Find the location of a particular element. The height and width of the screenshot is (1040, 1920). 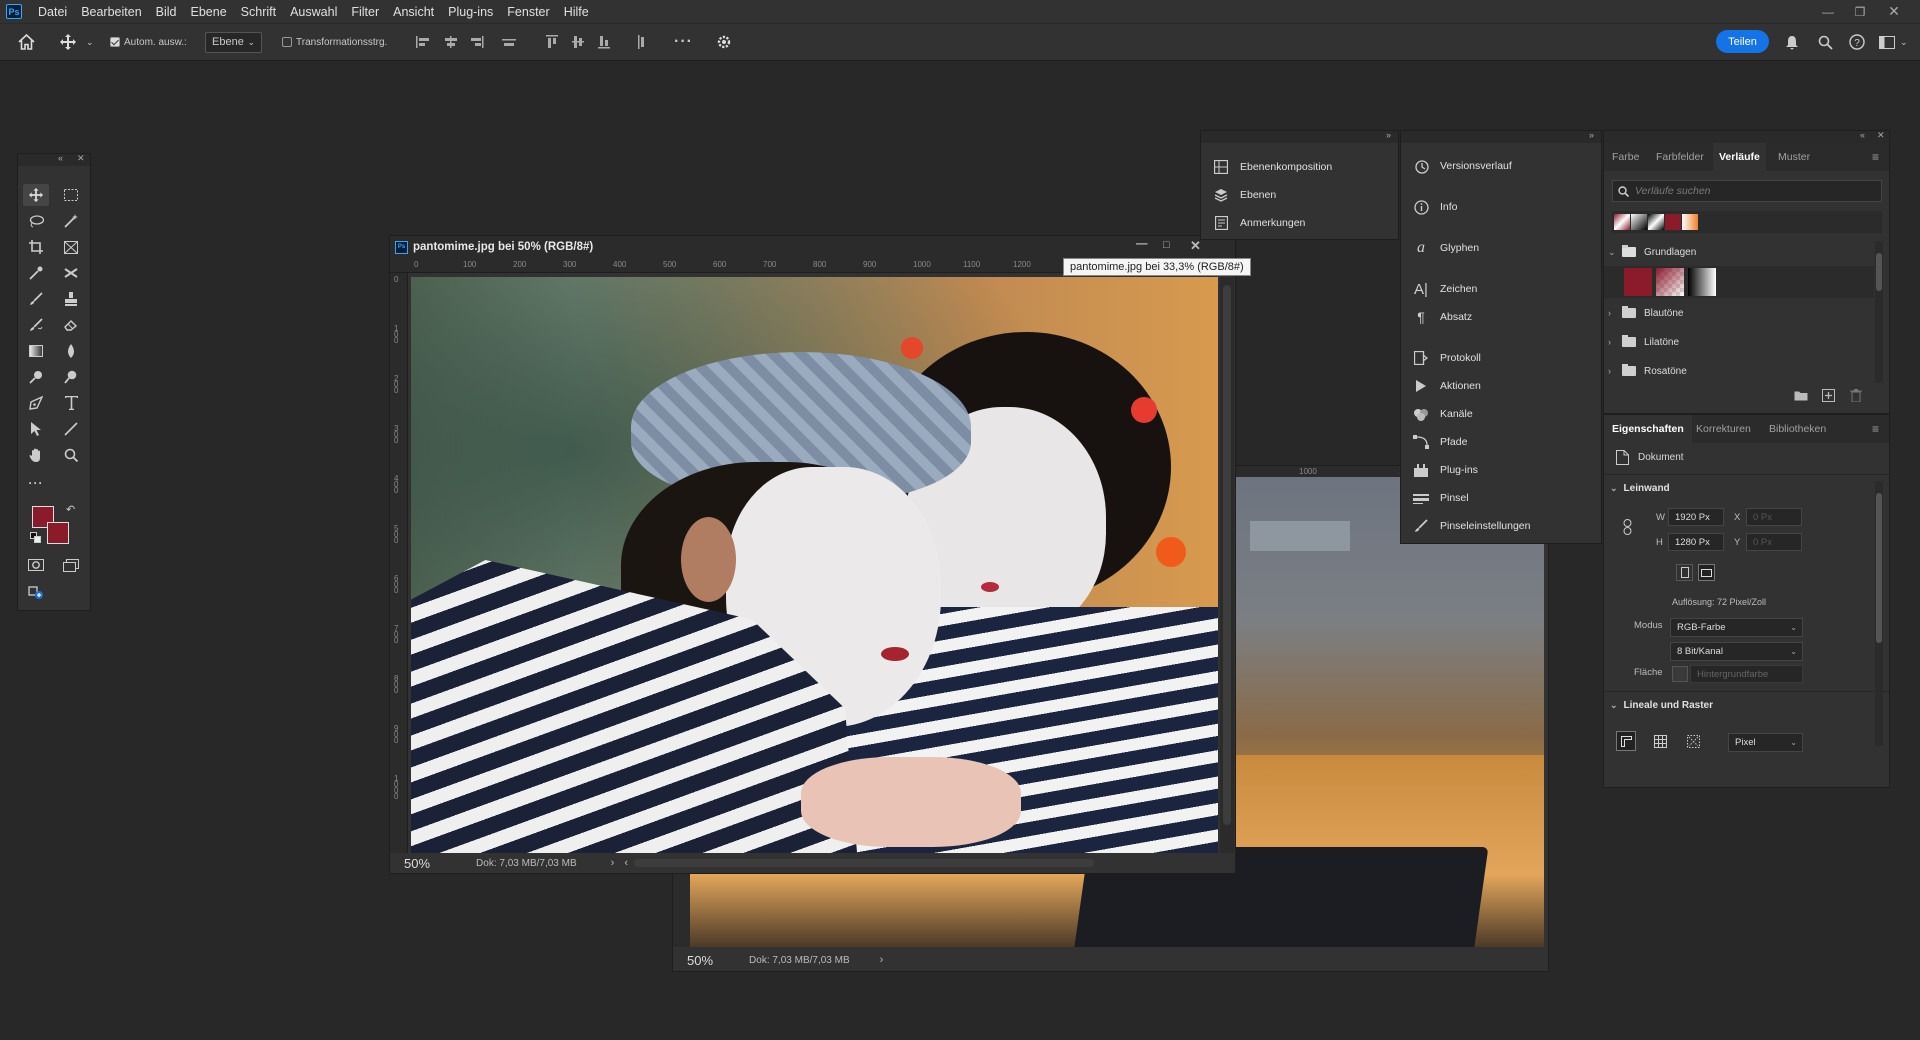

eyedropper-icon is located at coordinates (36, 273).